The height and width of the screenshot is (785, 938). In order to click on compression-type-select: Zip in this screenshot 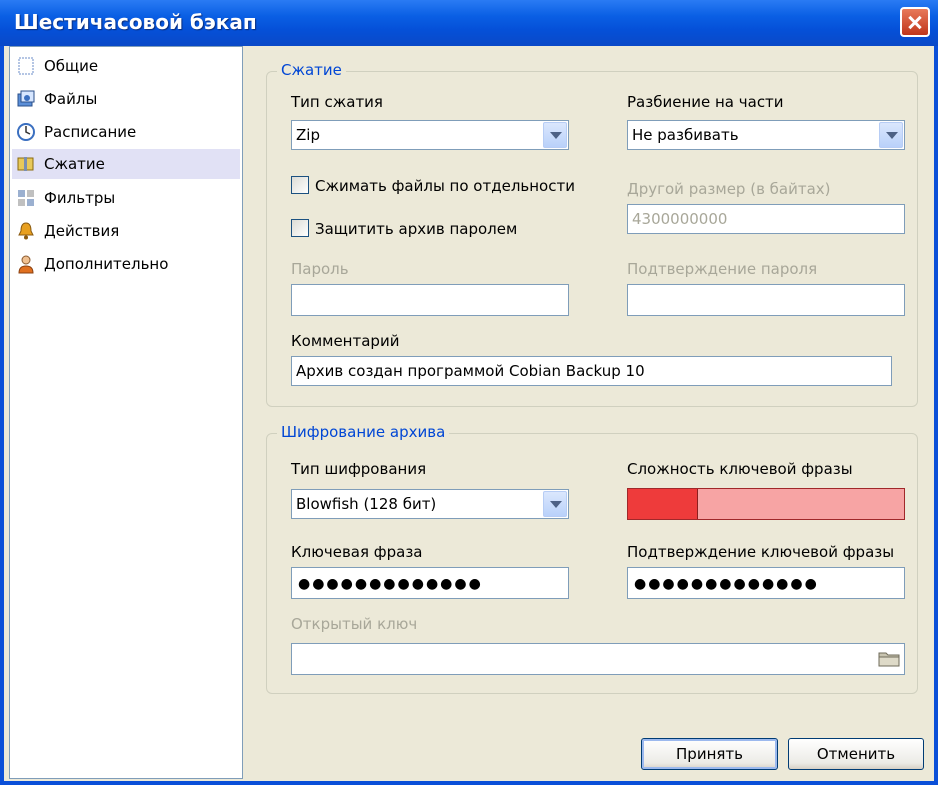, I will do `click(430, 135)`.